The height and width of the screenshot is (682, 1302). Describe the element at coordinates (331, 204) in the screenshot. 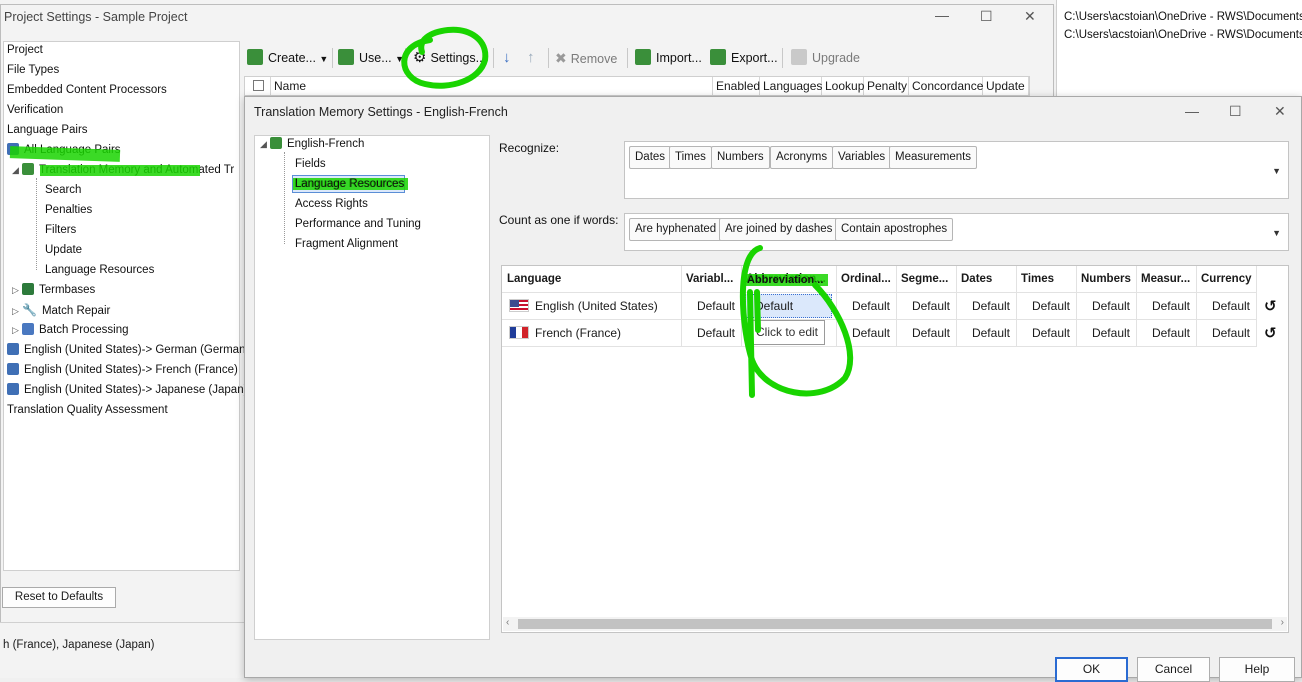

I see `tree-item-access-rights: Access Rights` at that location.